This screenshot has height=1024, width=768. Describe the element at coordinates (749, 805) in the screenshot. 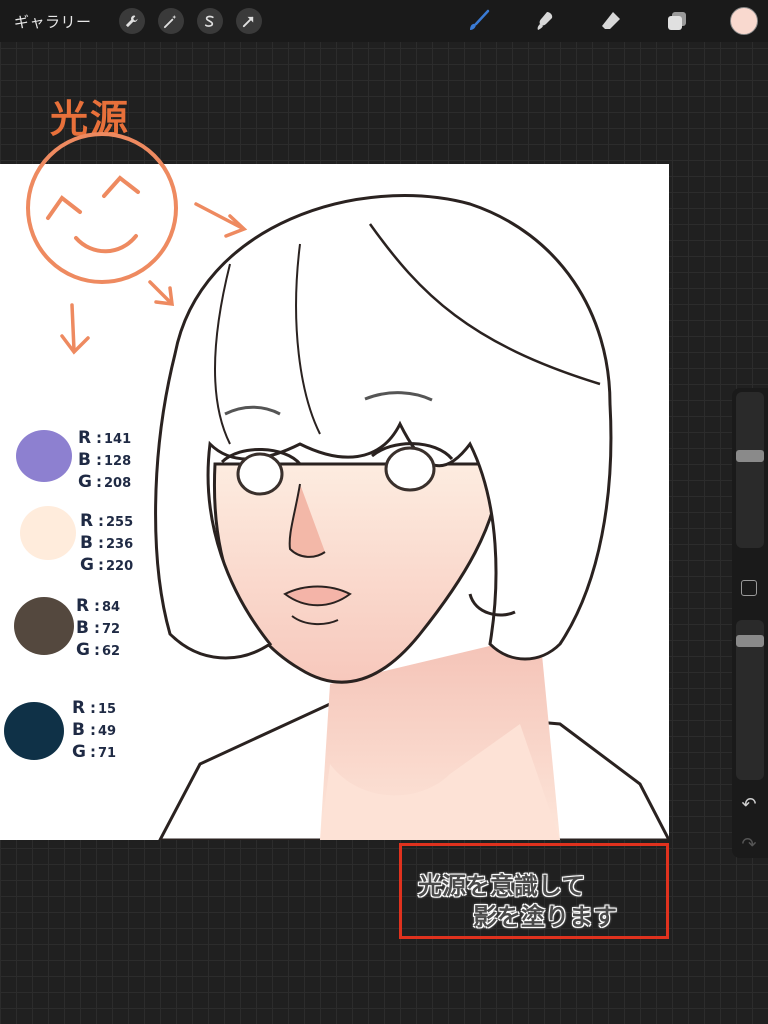

I see `undo-icon: ↶` at that location.